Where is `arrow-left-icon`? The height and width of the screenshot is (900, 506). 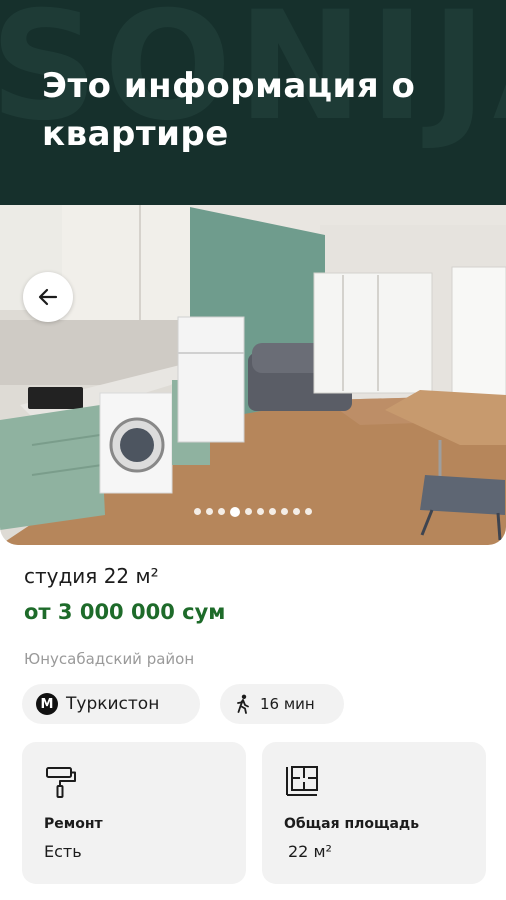 arrow-left-icon is located at coordinates (48, 297).